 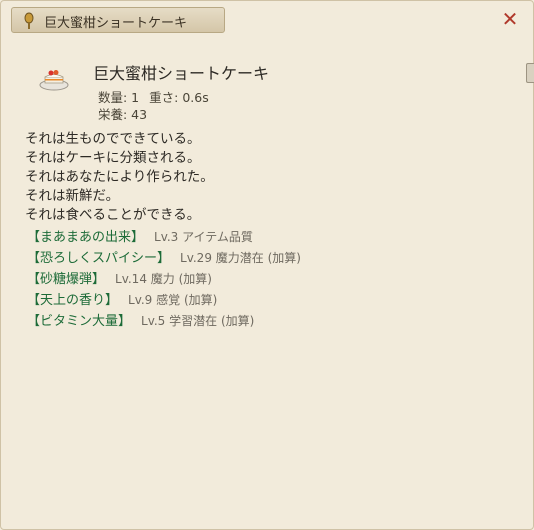 I want to click on enchantment-detail: Lv.3 アイテム品質, so click(x=203, y=237).